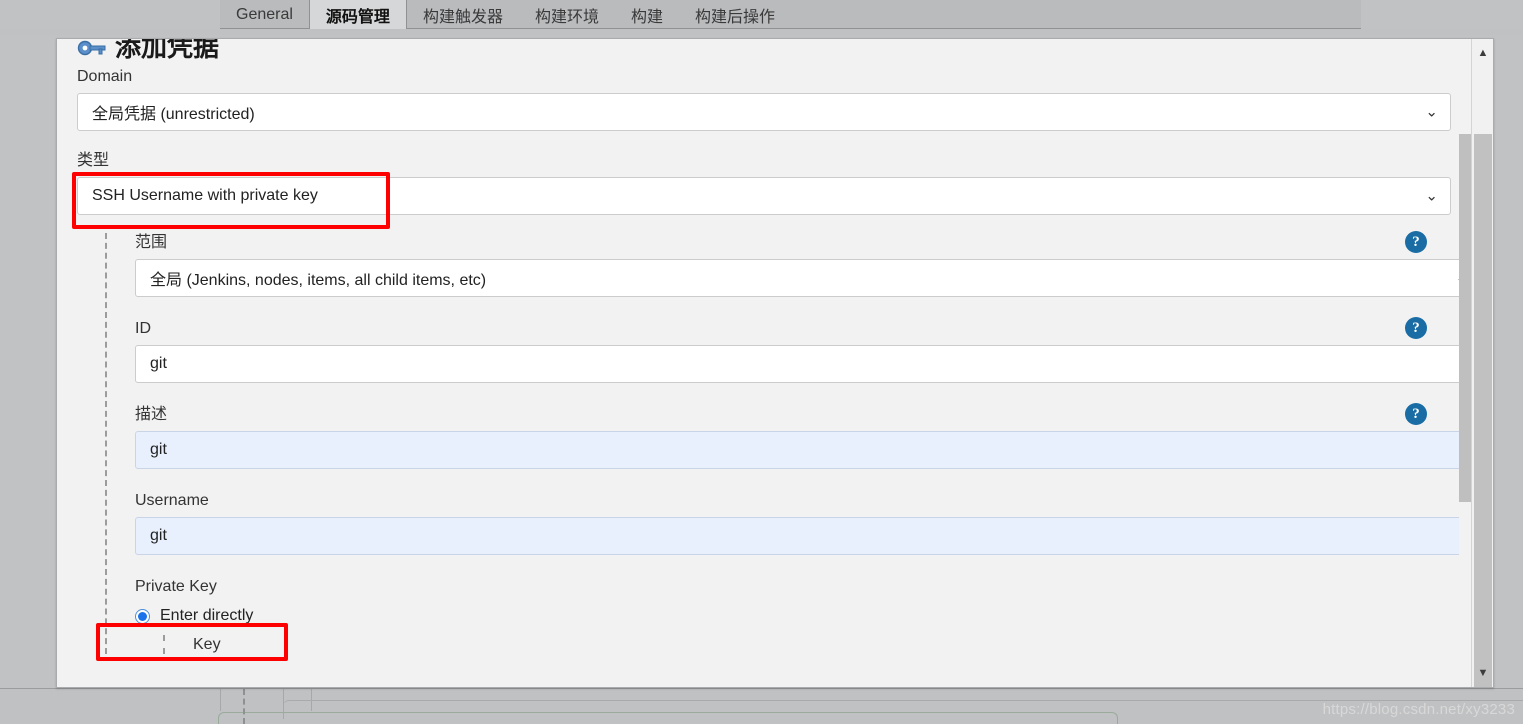 The image size is (1523, 724). I want to click on description-input: git, so click(808, 450).